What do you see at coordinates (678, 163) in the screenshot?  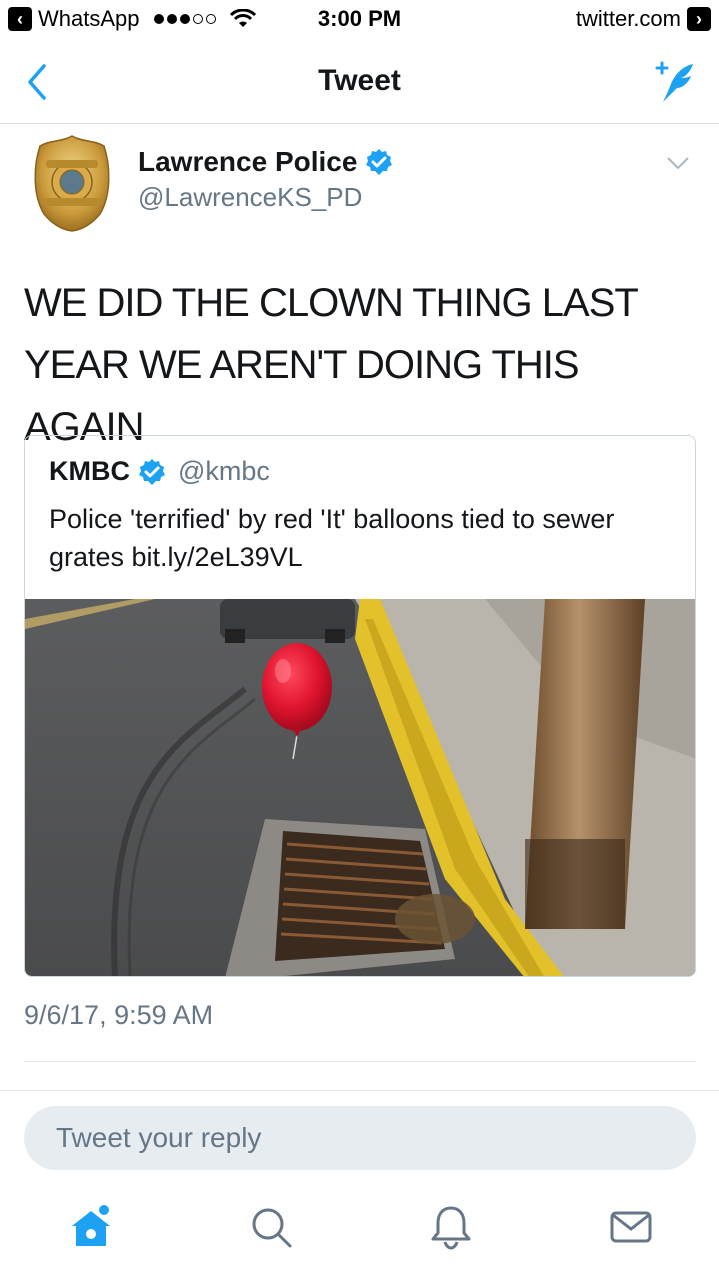 I see `chevron-down-icon` at bounding box center [678, 163].